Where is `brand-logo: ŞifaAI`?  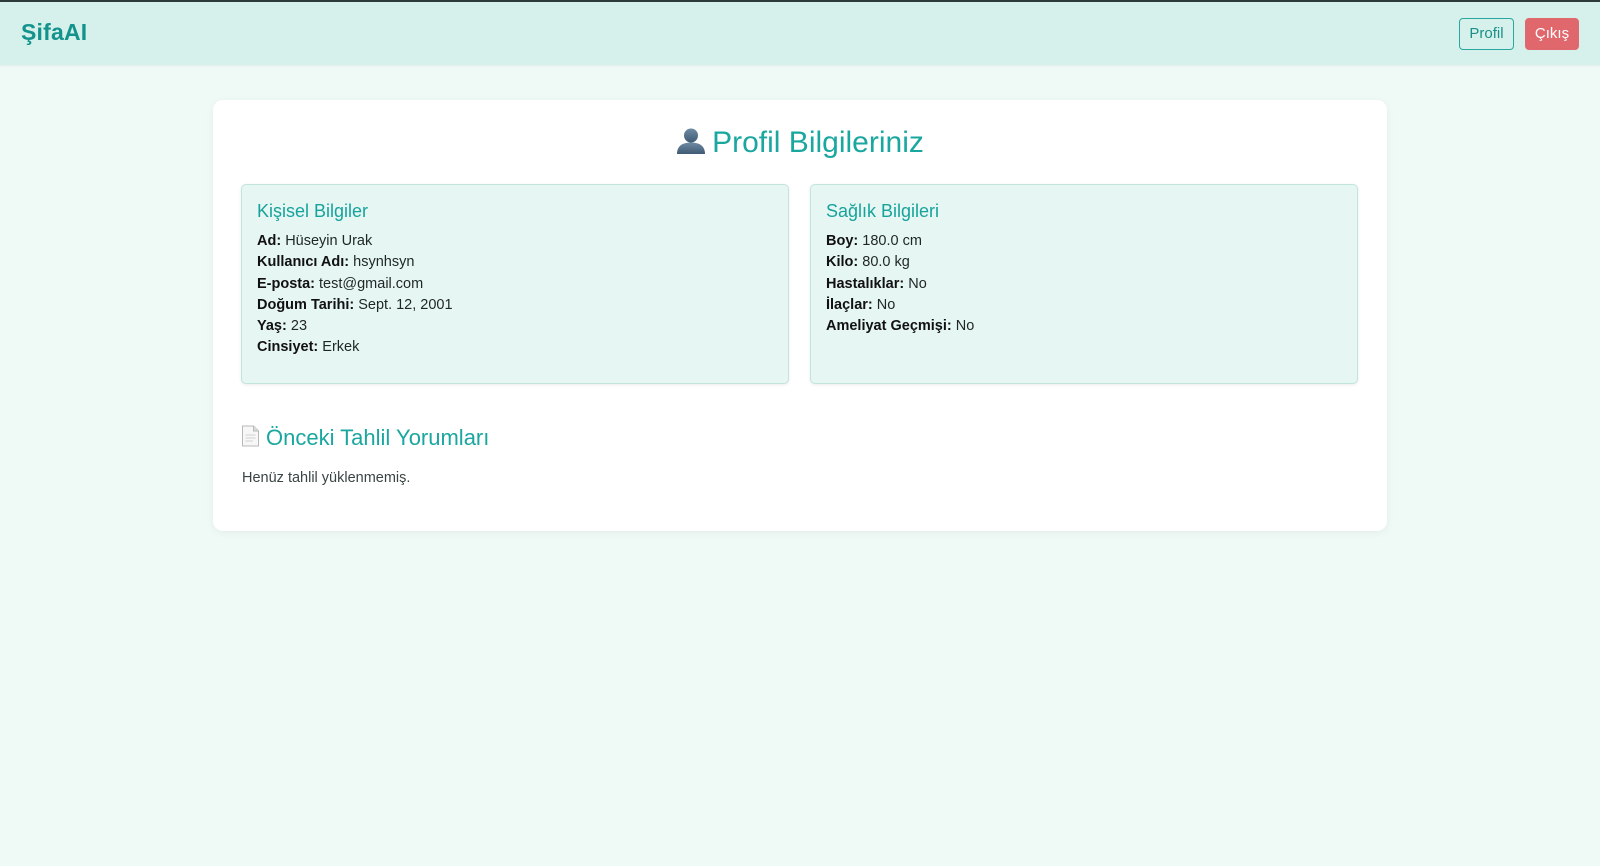 brand-logo: ŞifaAI is located at coordinates (54, 32).